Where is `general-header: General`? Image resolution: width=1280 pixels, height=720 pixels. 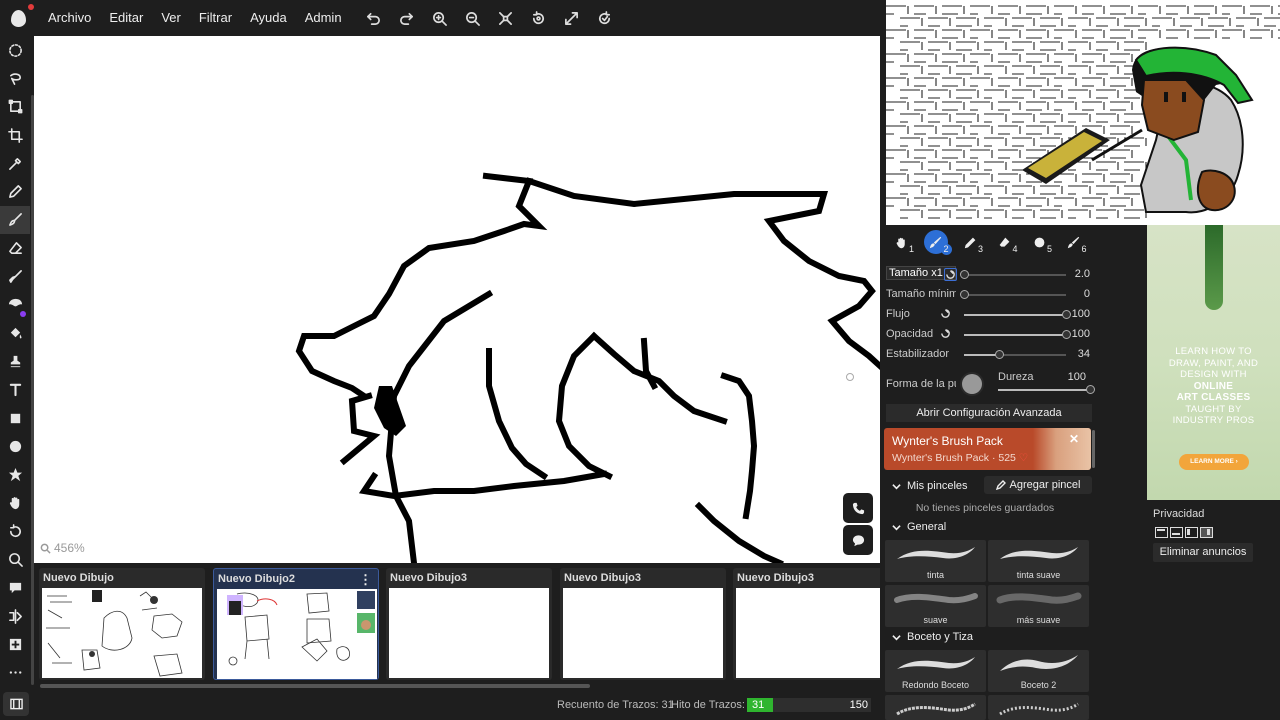
general-header: General is located at coordinates (919, 527).